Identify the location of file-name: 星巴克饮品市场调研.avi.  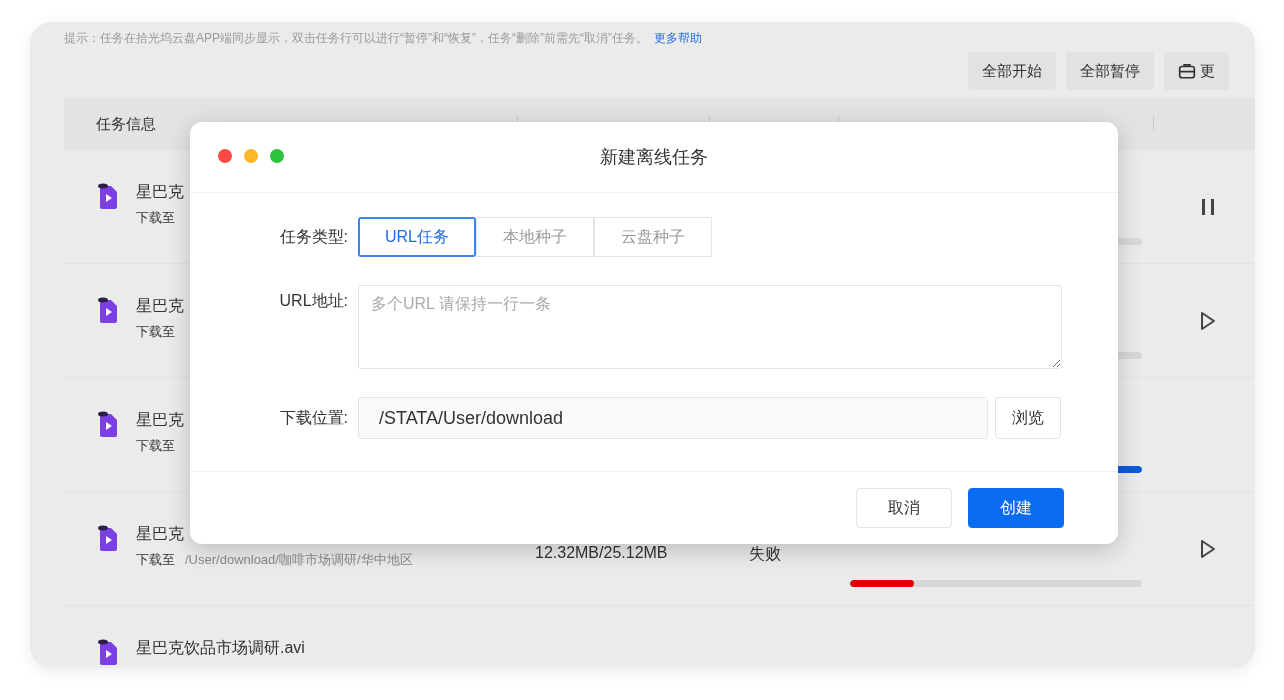
(220, 648).